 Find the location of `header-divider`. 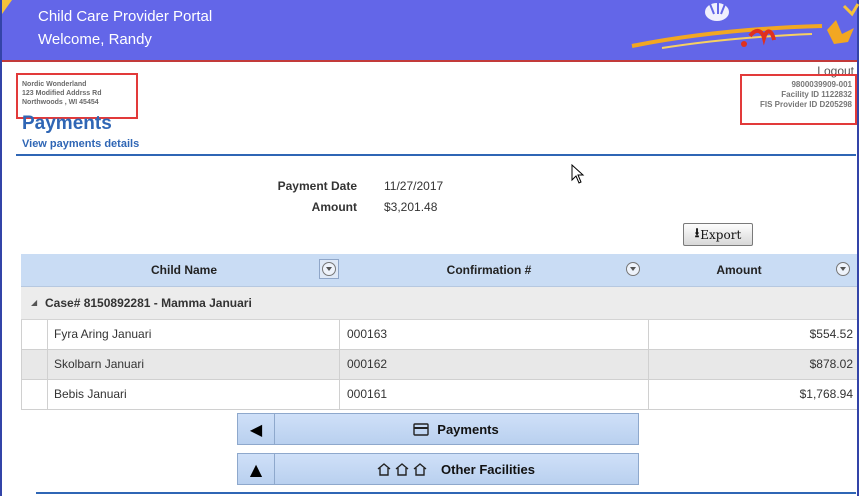

header-divider is located at coordinates (429, 61).